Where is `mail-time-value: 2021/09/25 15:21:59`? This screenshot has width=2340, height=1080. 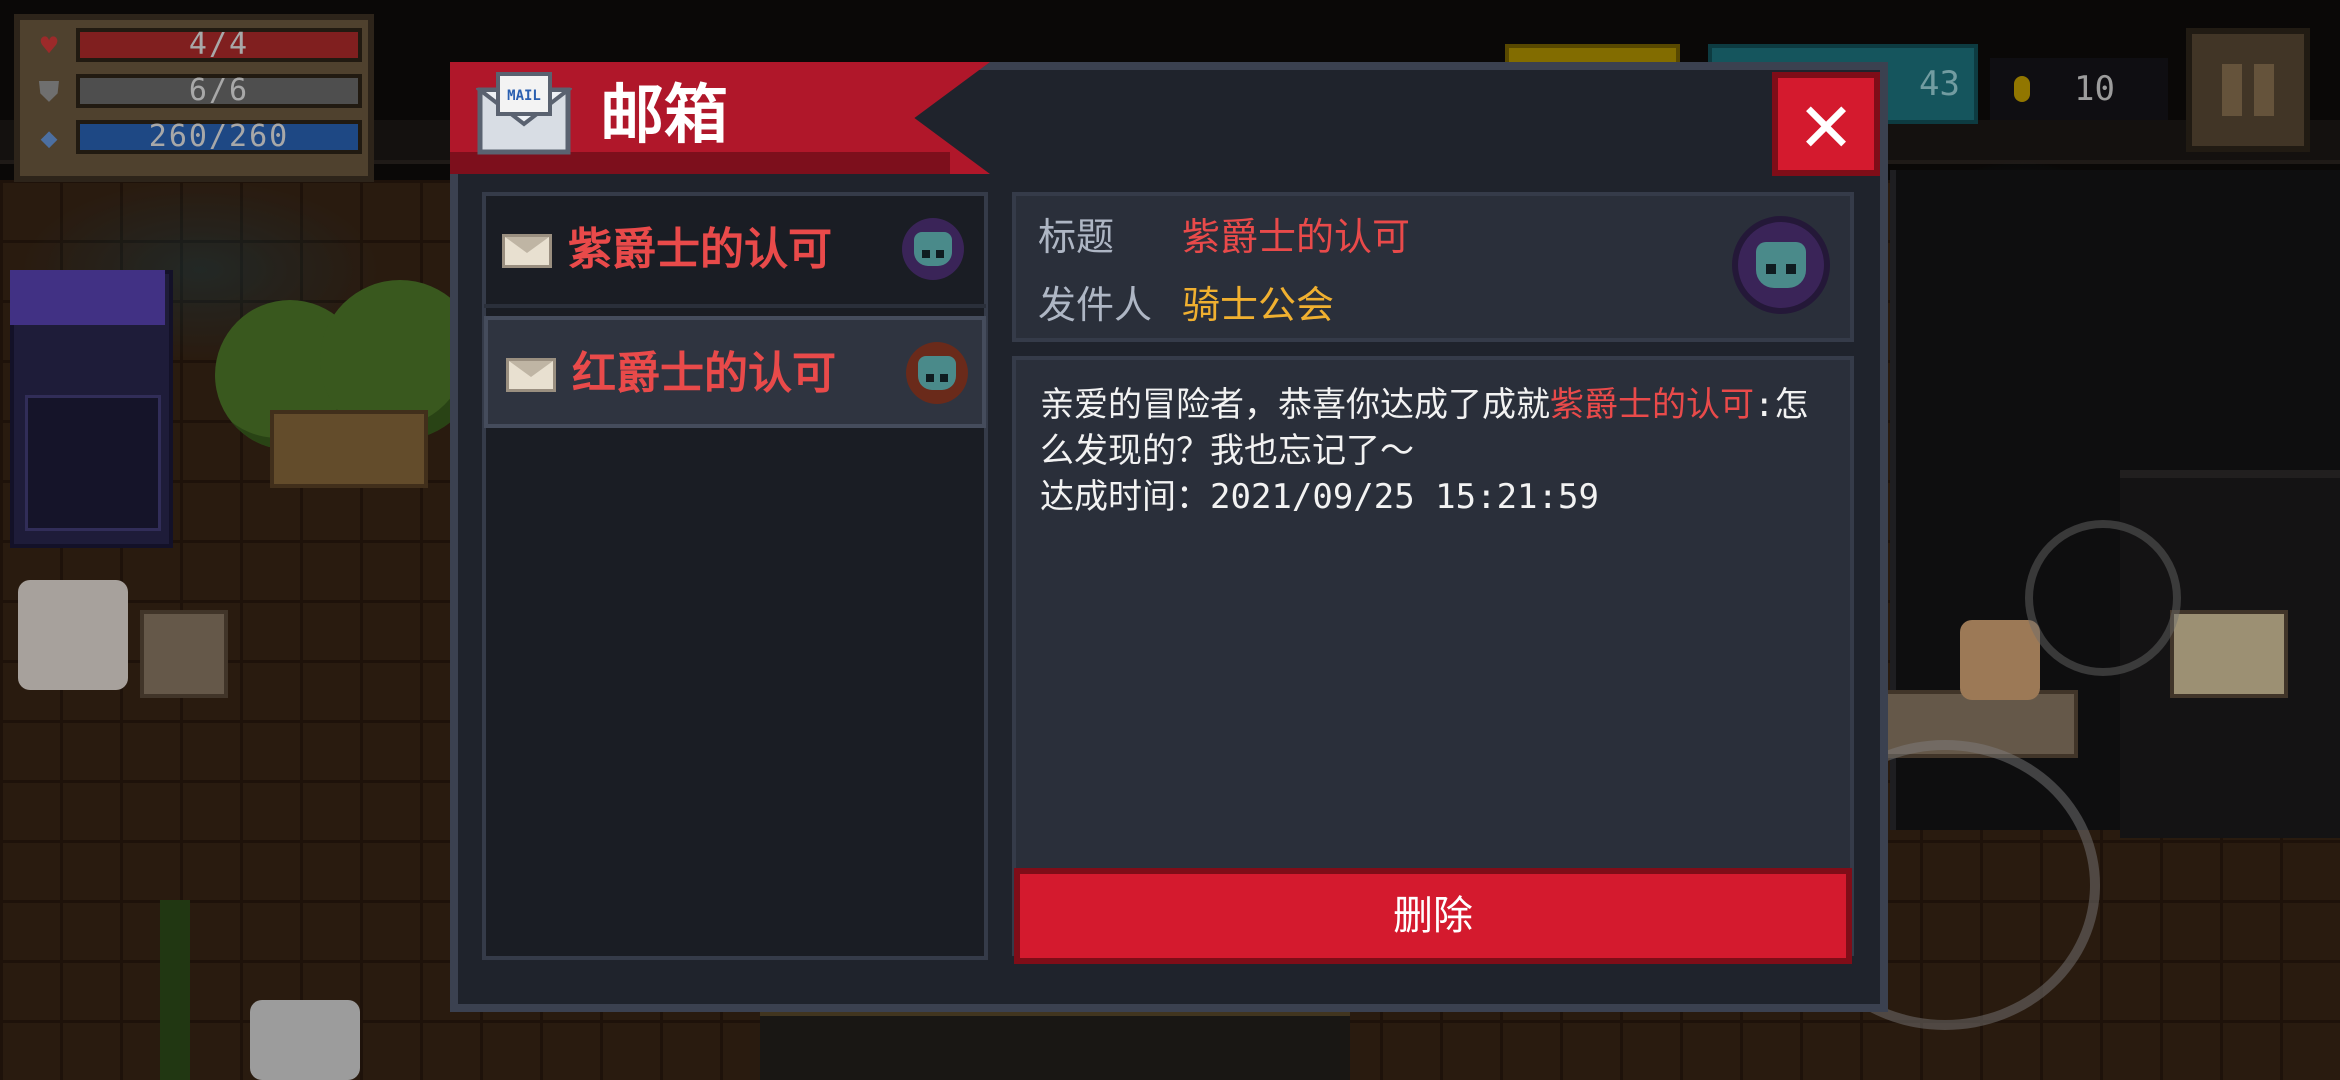 mail-time-value: 2021/09/25 15:21:59 is located at coordinates (1404, 497).